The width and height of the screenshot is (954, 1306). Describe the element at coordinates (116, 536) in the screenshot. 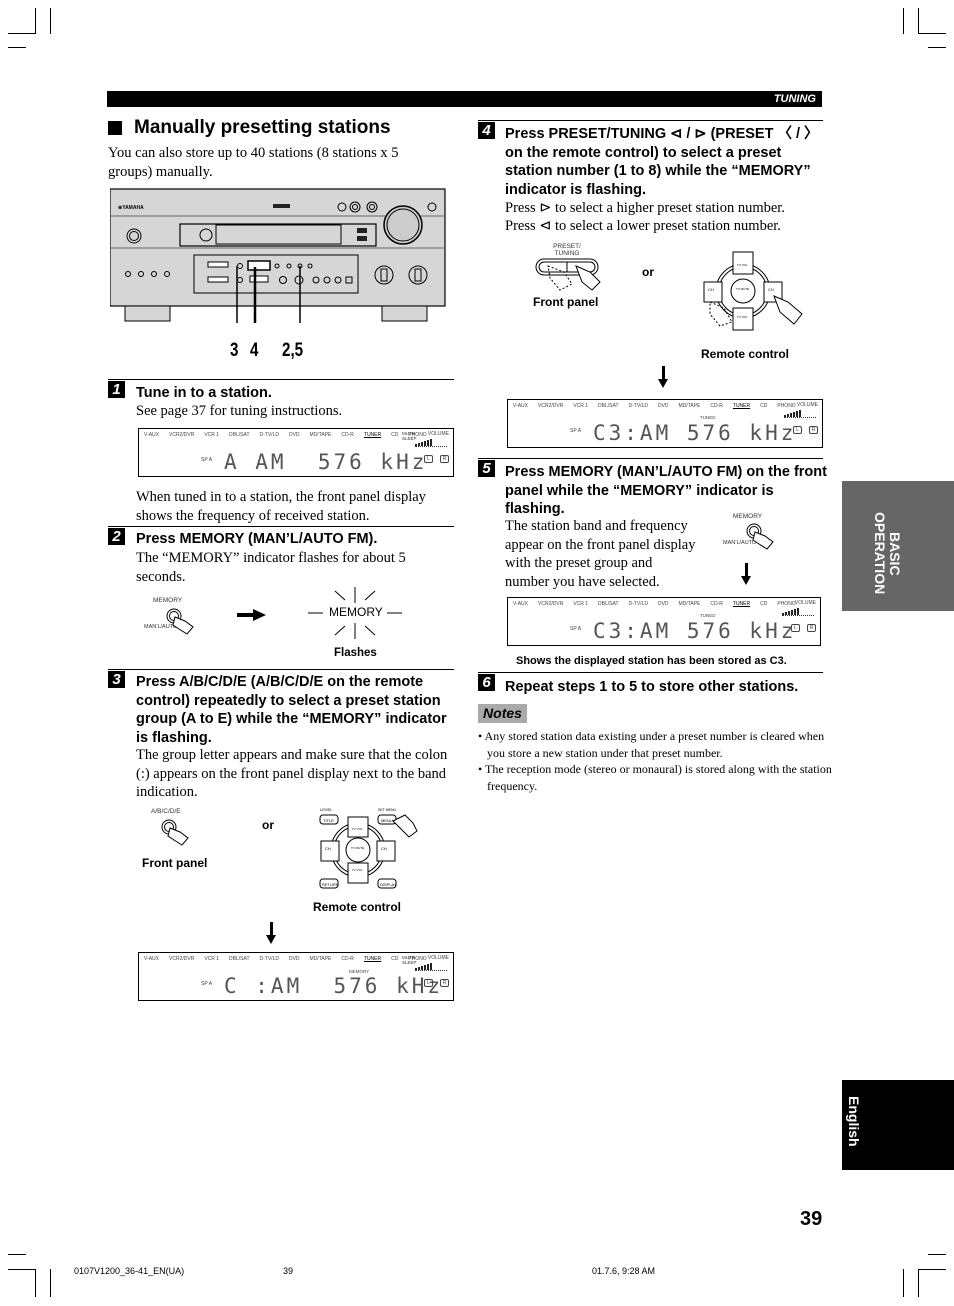

I see `step-2-badge: 2` at that location.